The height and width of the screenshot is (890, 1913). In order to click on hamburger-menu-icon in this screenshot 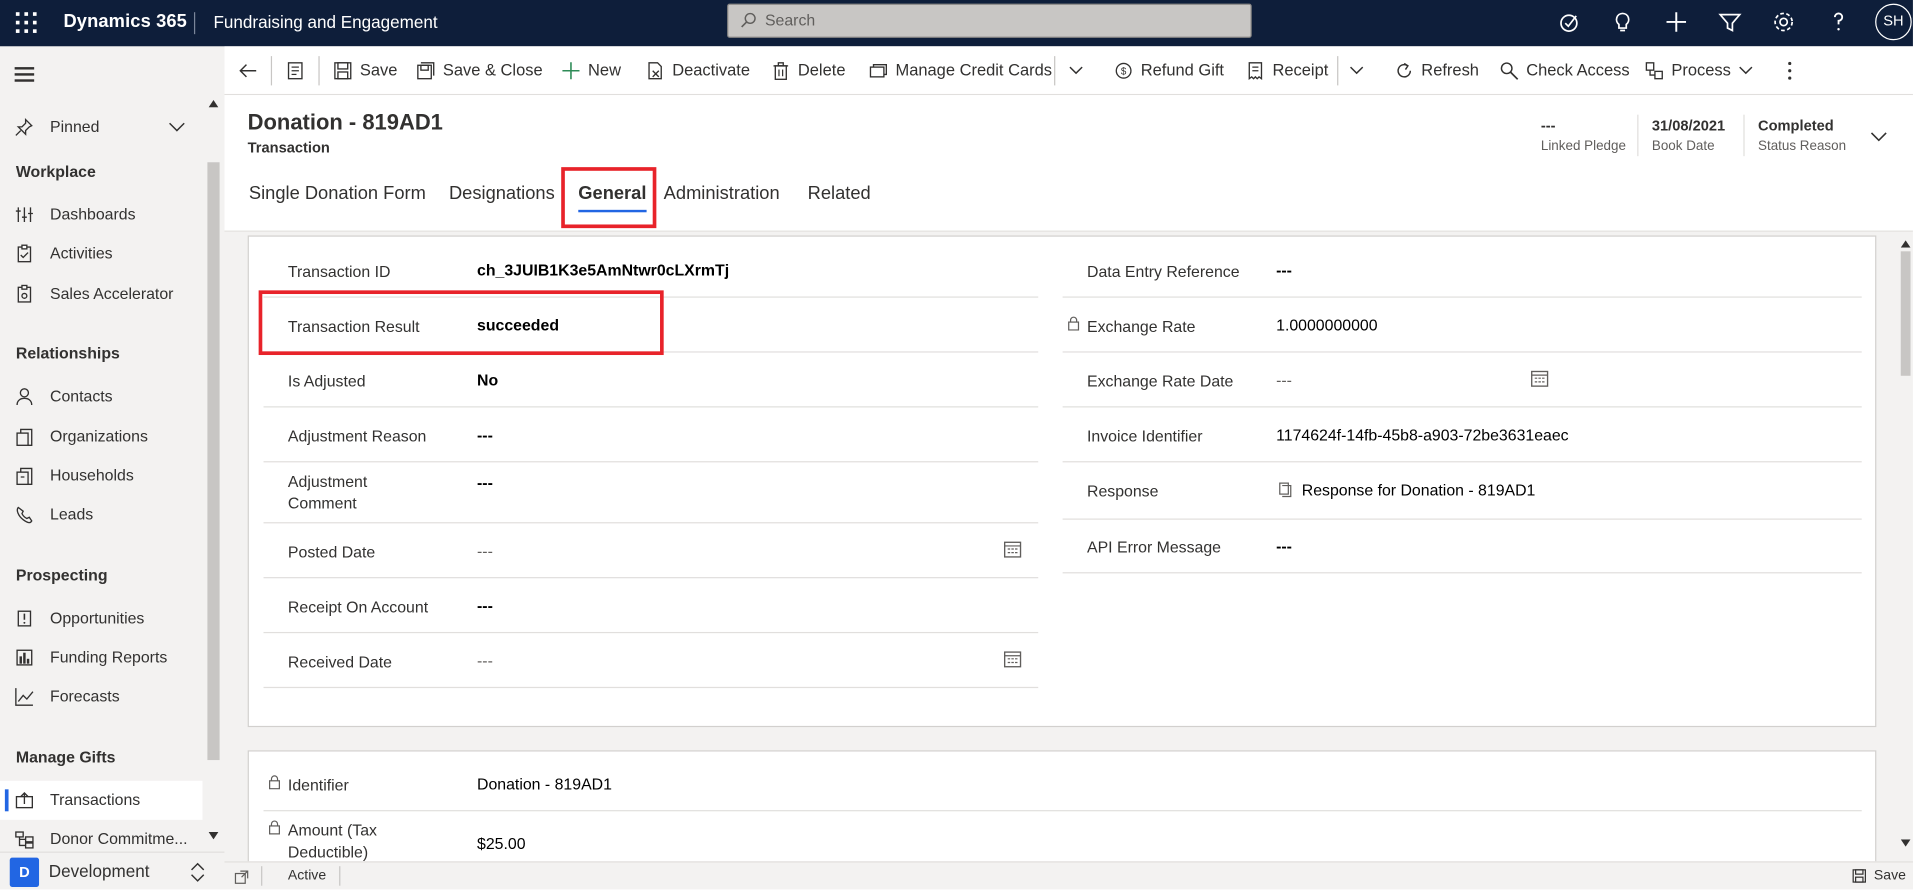, I will do `click(24, 76)`.